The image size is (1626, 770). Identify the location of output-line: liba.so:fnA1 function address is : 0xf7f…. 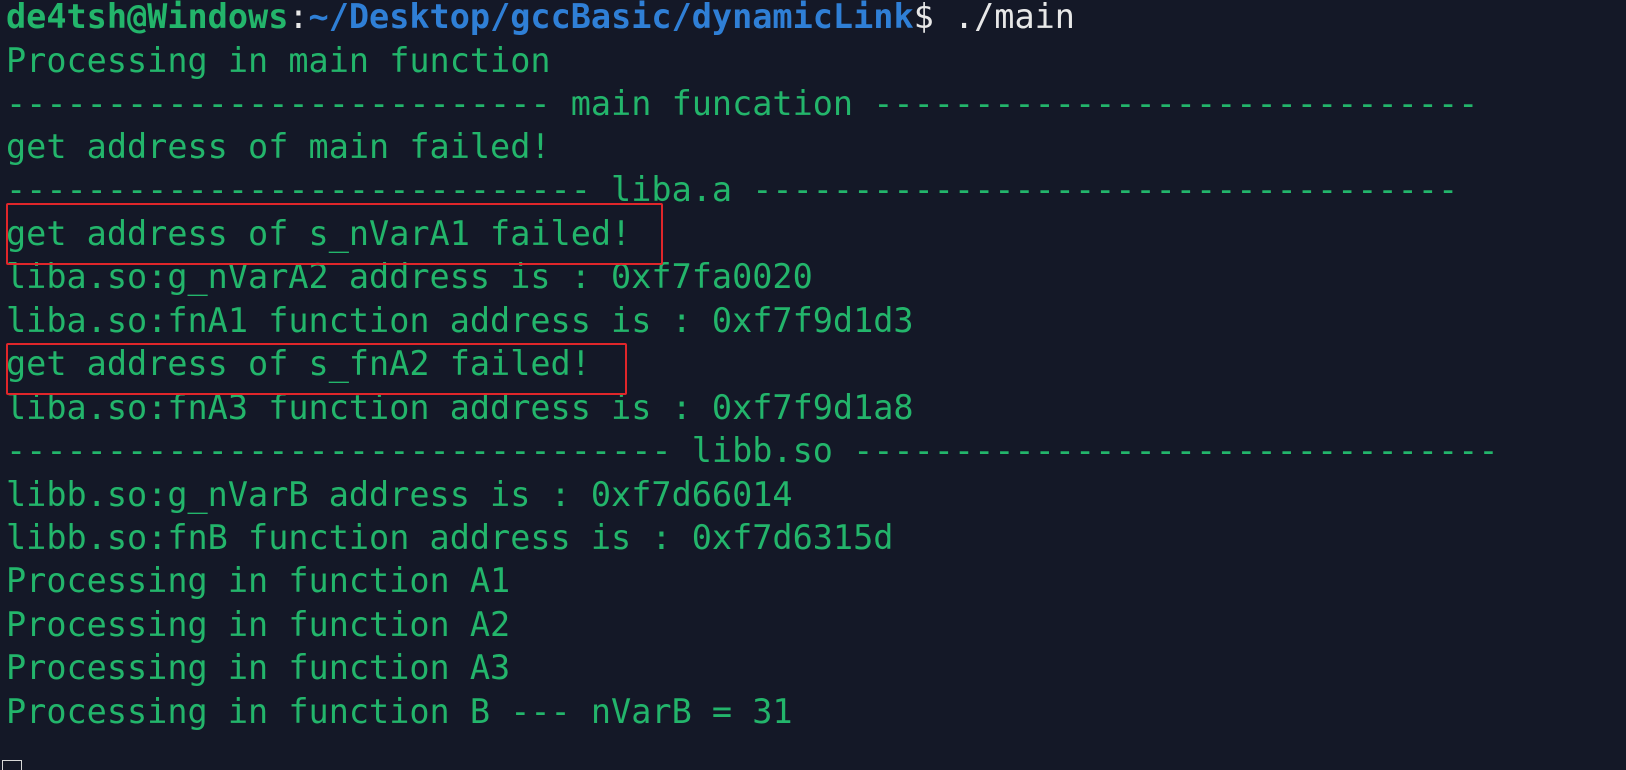
(460, 320).